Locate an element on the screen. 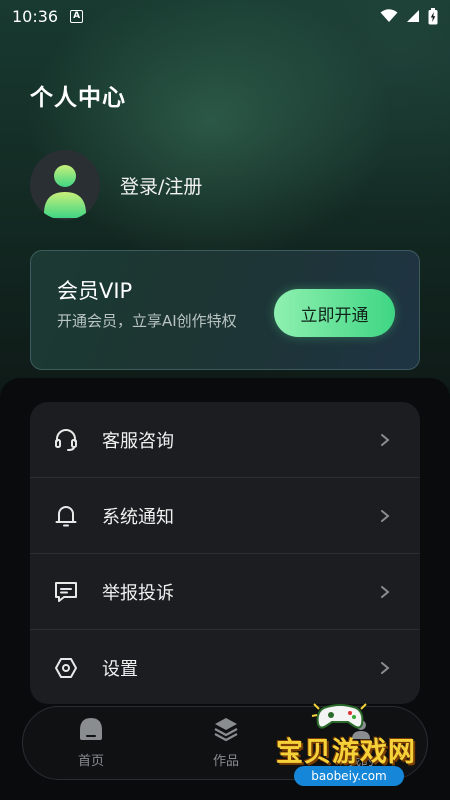  menu-item-label: 系统通知 is located at coordinates (138, 517).